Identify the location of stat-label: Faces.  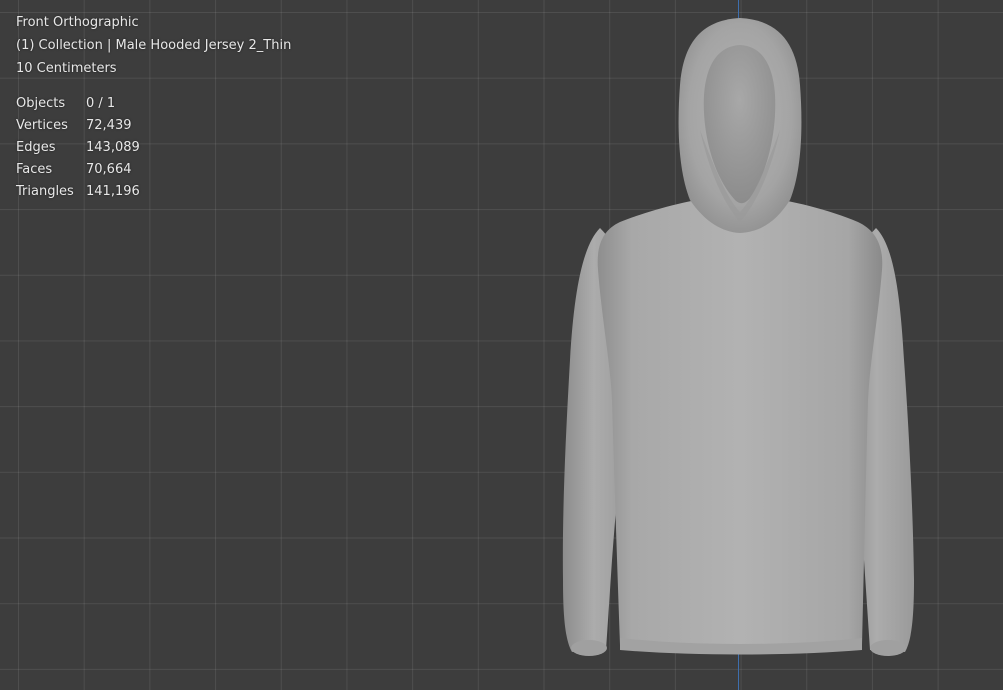
(34, 169).